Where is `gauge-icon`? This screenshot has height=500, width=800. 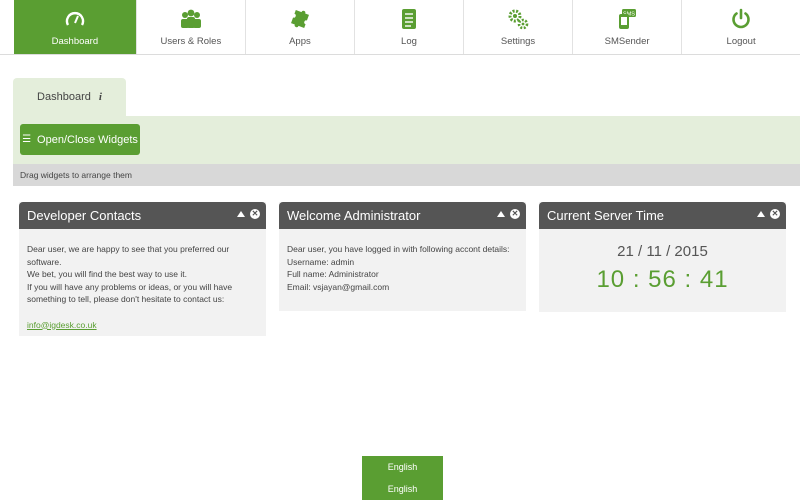 gauge-icon is located at coordinates (75, 19).